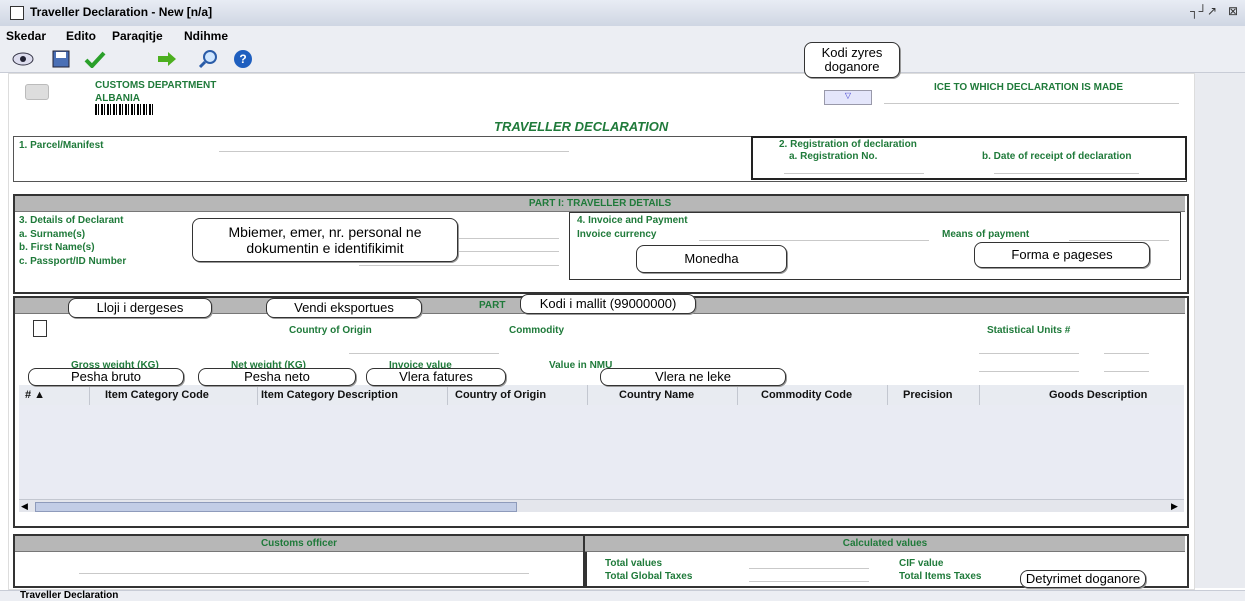 Image resolution: width=1245 pixels, height=601 pixels. I want to click on part1-header: PART I: TRAVELLER DETAILS, so click(600, 204).